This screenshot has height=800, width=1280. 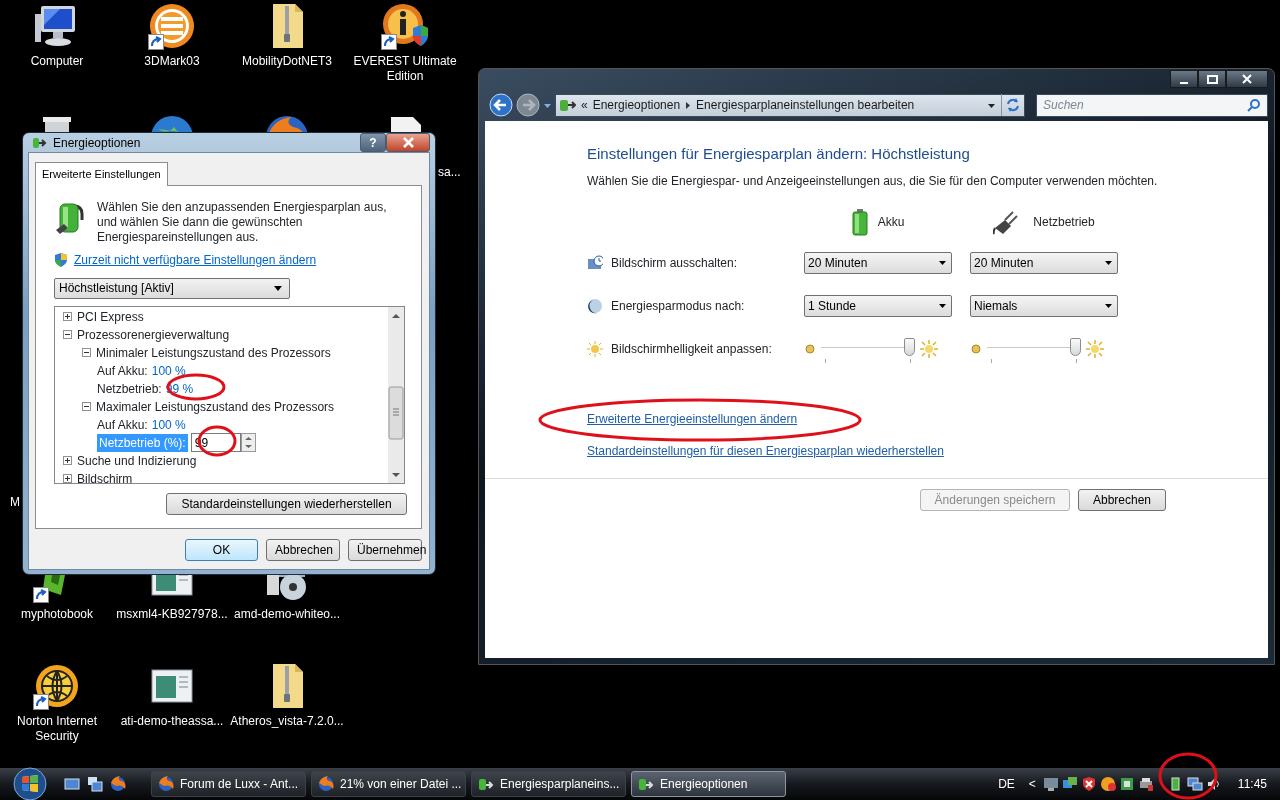 I want to click on device-icon, so click(x=1126, y=784).